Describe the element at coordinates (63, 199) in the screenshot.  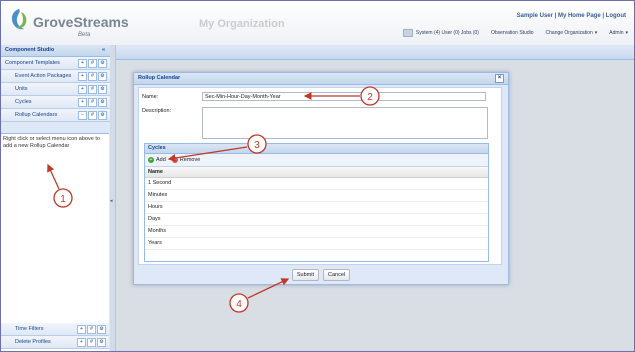
I see `annotation-number: 1` at that location.